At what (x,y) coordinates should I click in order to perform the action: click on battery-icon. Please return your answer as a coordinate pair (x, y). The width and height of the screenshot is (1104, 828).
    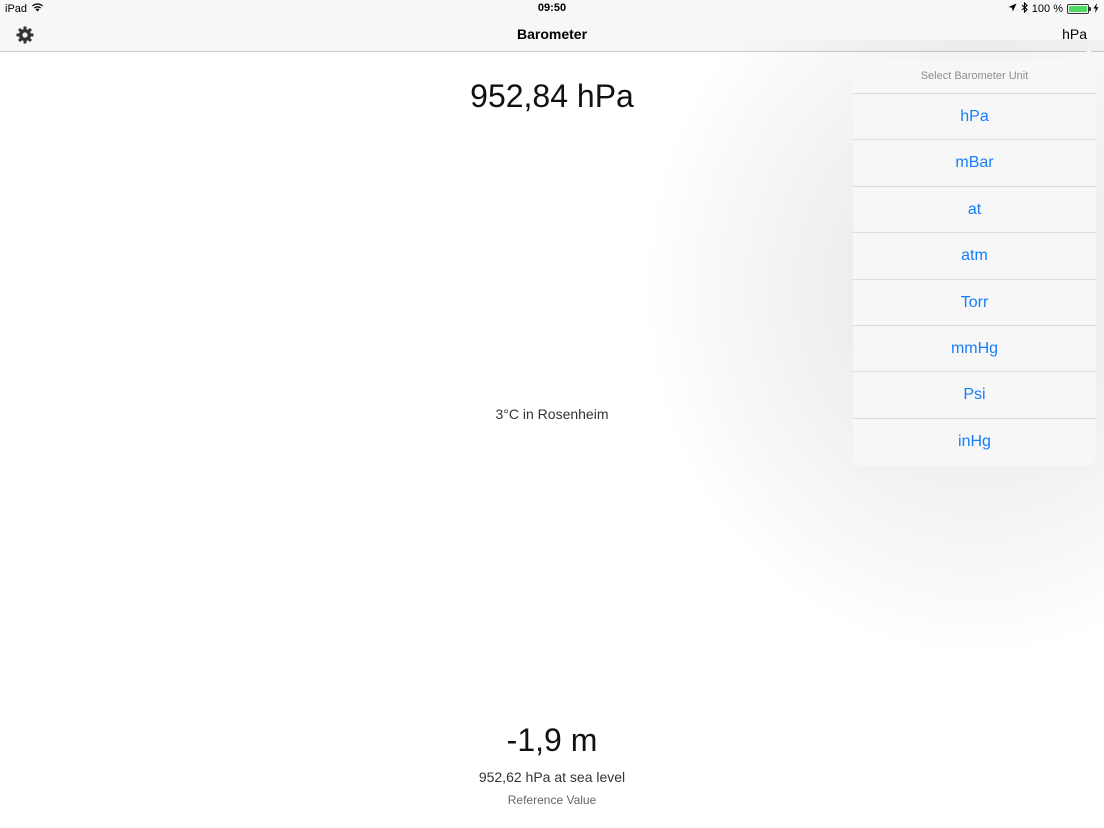
    Looking at the image, I should click on (1079, 9).